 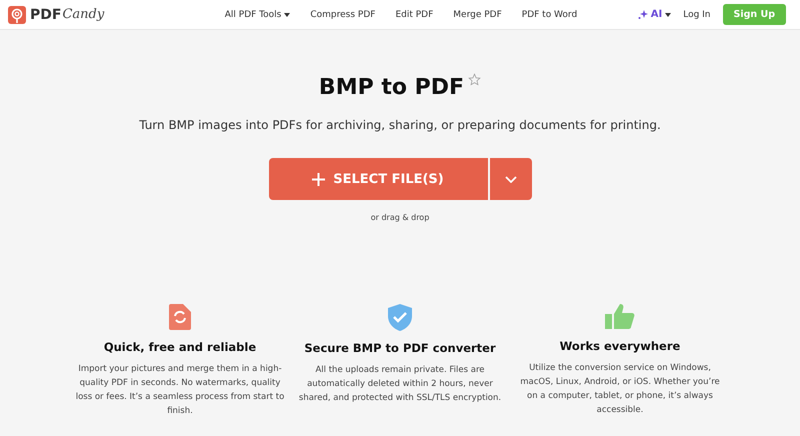 What do you see at coordinates (46, 14) in the screenshot?
I see `logo-text: PDF` at bounding box center [46, 14].